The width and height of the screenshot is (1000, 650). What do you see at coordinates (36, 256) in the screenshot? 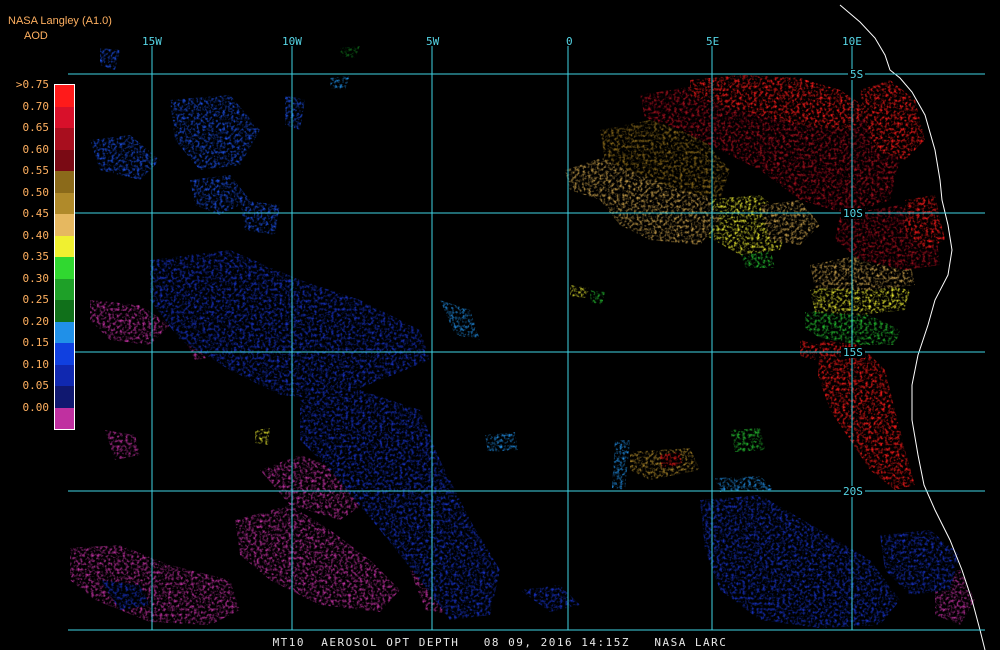
I see `legend-tick-label: 0.35` at bounding box center [36, 256].